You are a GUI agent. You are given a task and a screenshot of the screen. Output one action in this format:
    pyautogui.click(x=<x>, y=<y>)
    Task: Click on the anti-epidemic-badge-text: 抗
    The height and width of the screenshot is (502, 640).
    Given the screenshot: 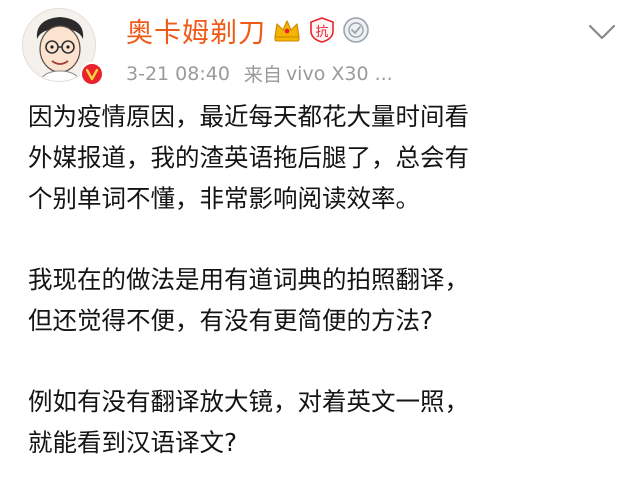 What is the action you would take?
    pyautogui.click(x=321, y=32)
    